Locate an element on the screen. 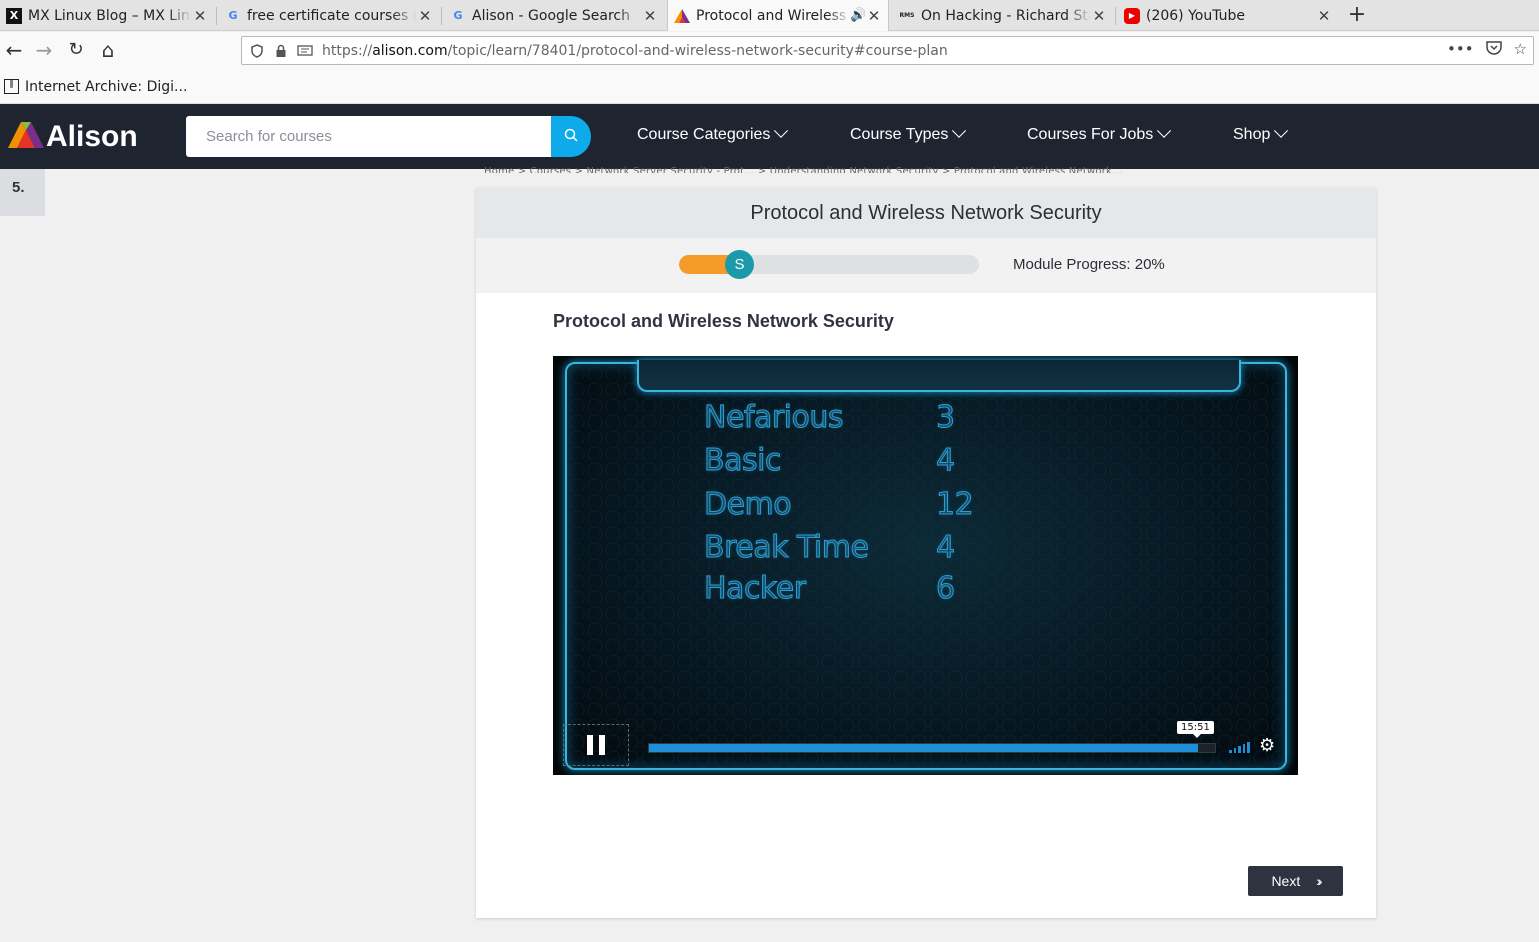 This screenshot has height=942, width=1539. score-name: Break Time is located at coordinates (786, 548).